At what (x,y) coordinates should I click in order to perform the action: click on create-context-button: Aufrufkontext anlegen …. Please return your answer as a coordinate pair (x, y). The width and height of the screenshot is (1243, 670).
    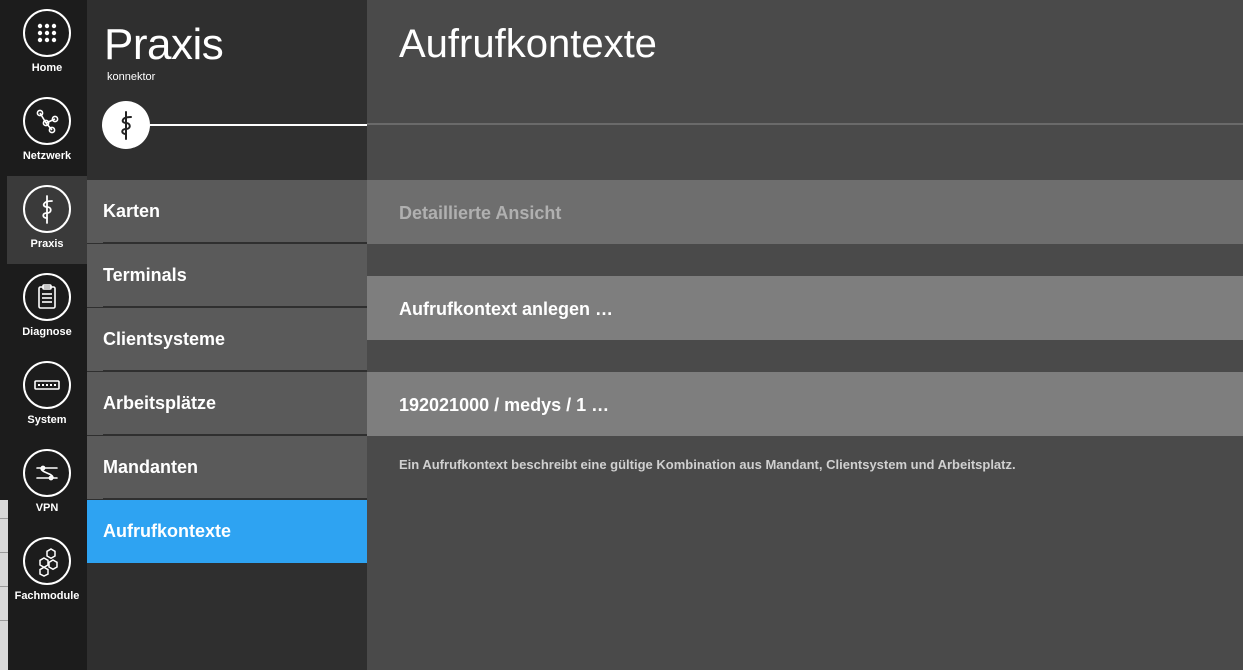
    Looking at the image, I should click on (805, 308).